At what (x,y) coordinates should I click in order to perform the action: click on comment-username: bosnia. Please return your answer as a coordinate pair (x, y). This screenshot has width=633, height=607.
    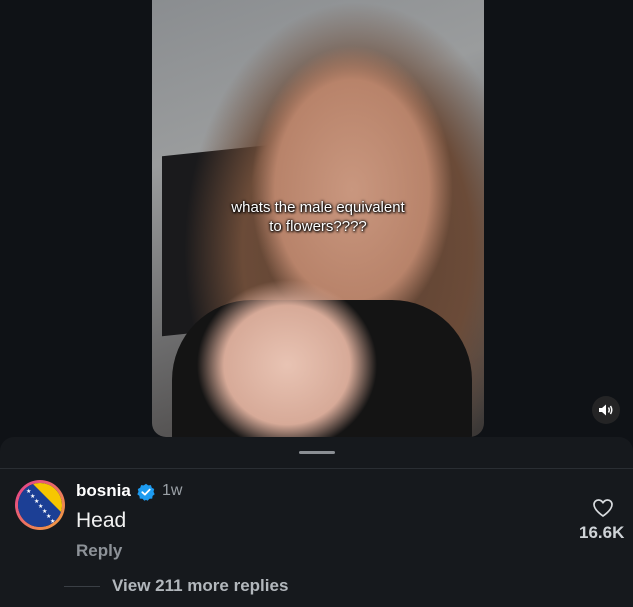
    Looking at the image, I should click on (103, 491).